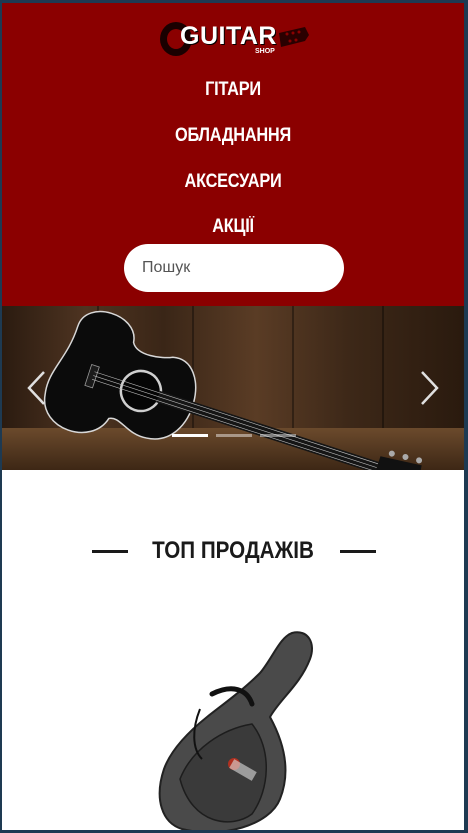  I want to click on nav-item-equipment: ОБЛАДНАННЯ, so click(232, 136).